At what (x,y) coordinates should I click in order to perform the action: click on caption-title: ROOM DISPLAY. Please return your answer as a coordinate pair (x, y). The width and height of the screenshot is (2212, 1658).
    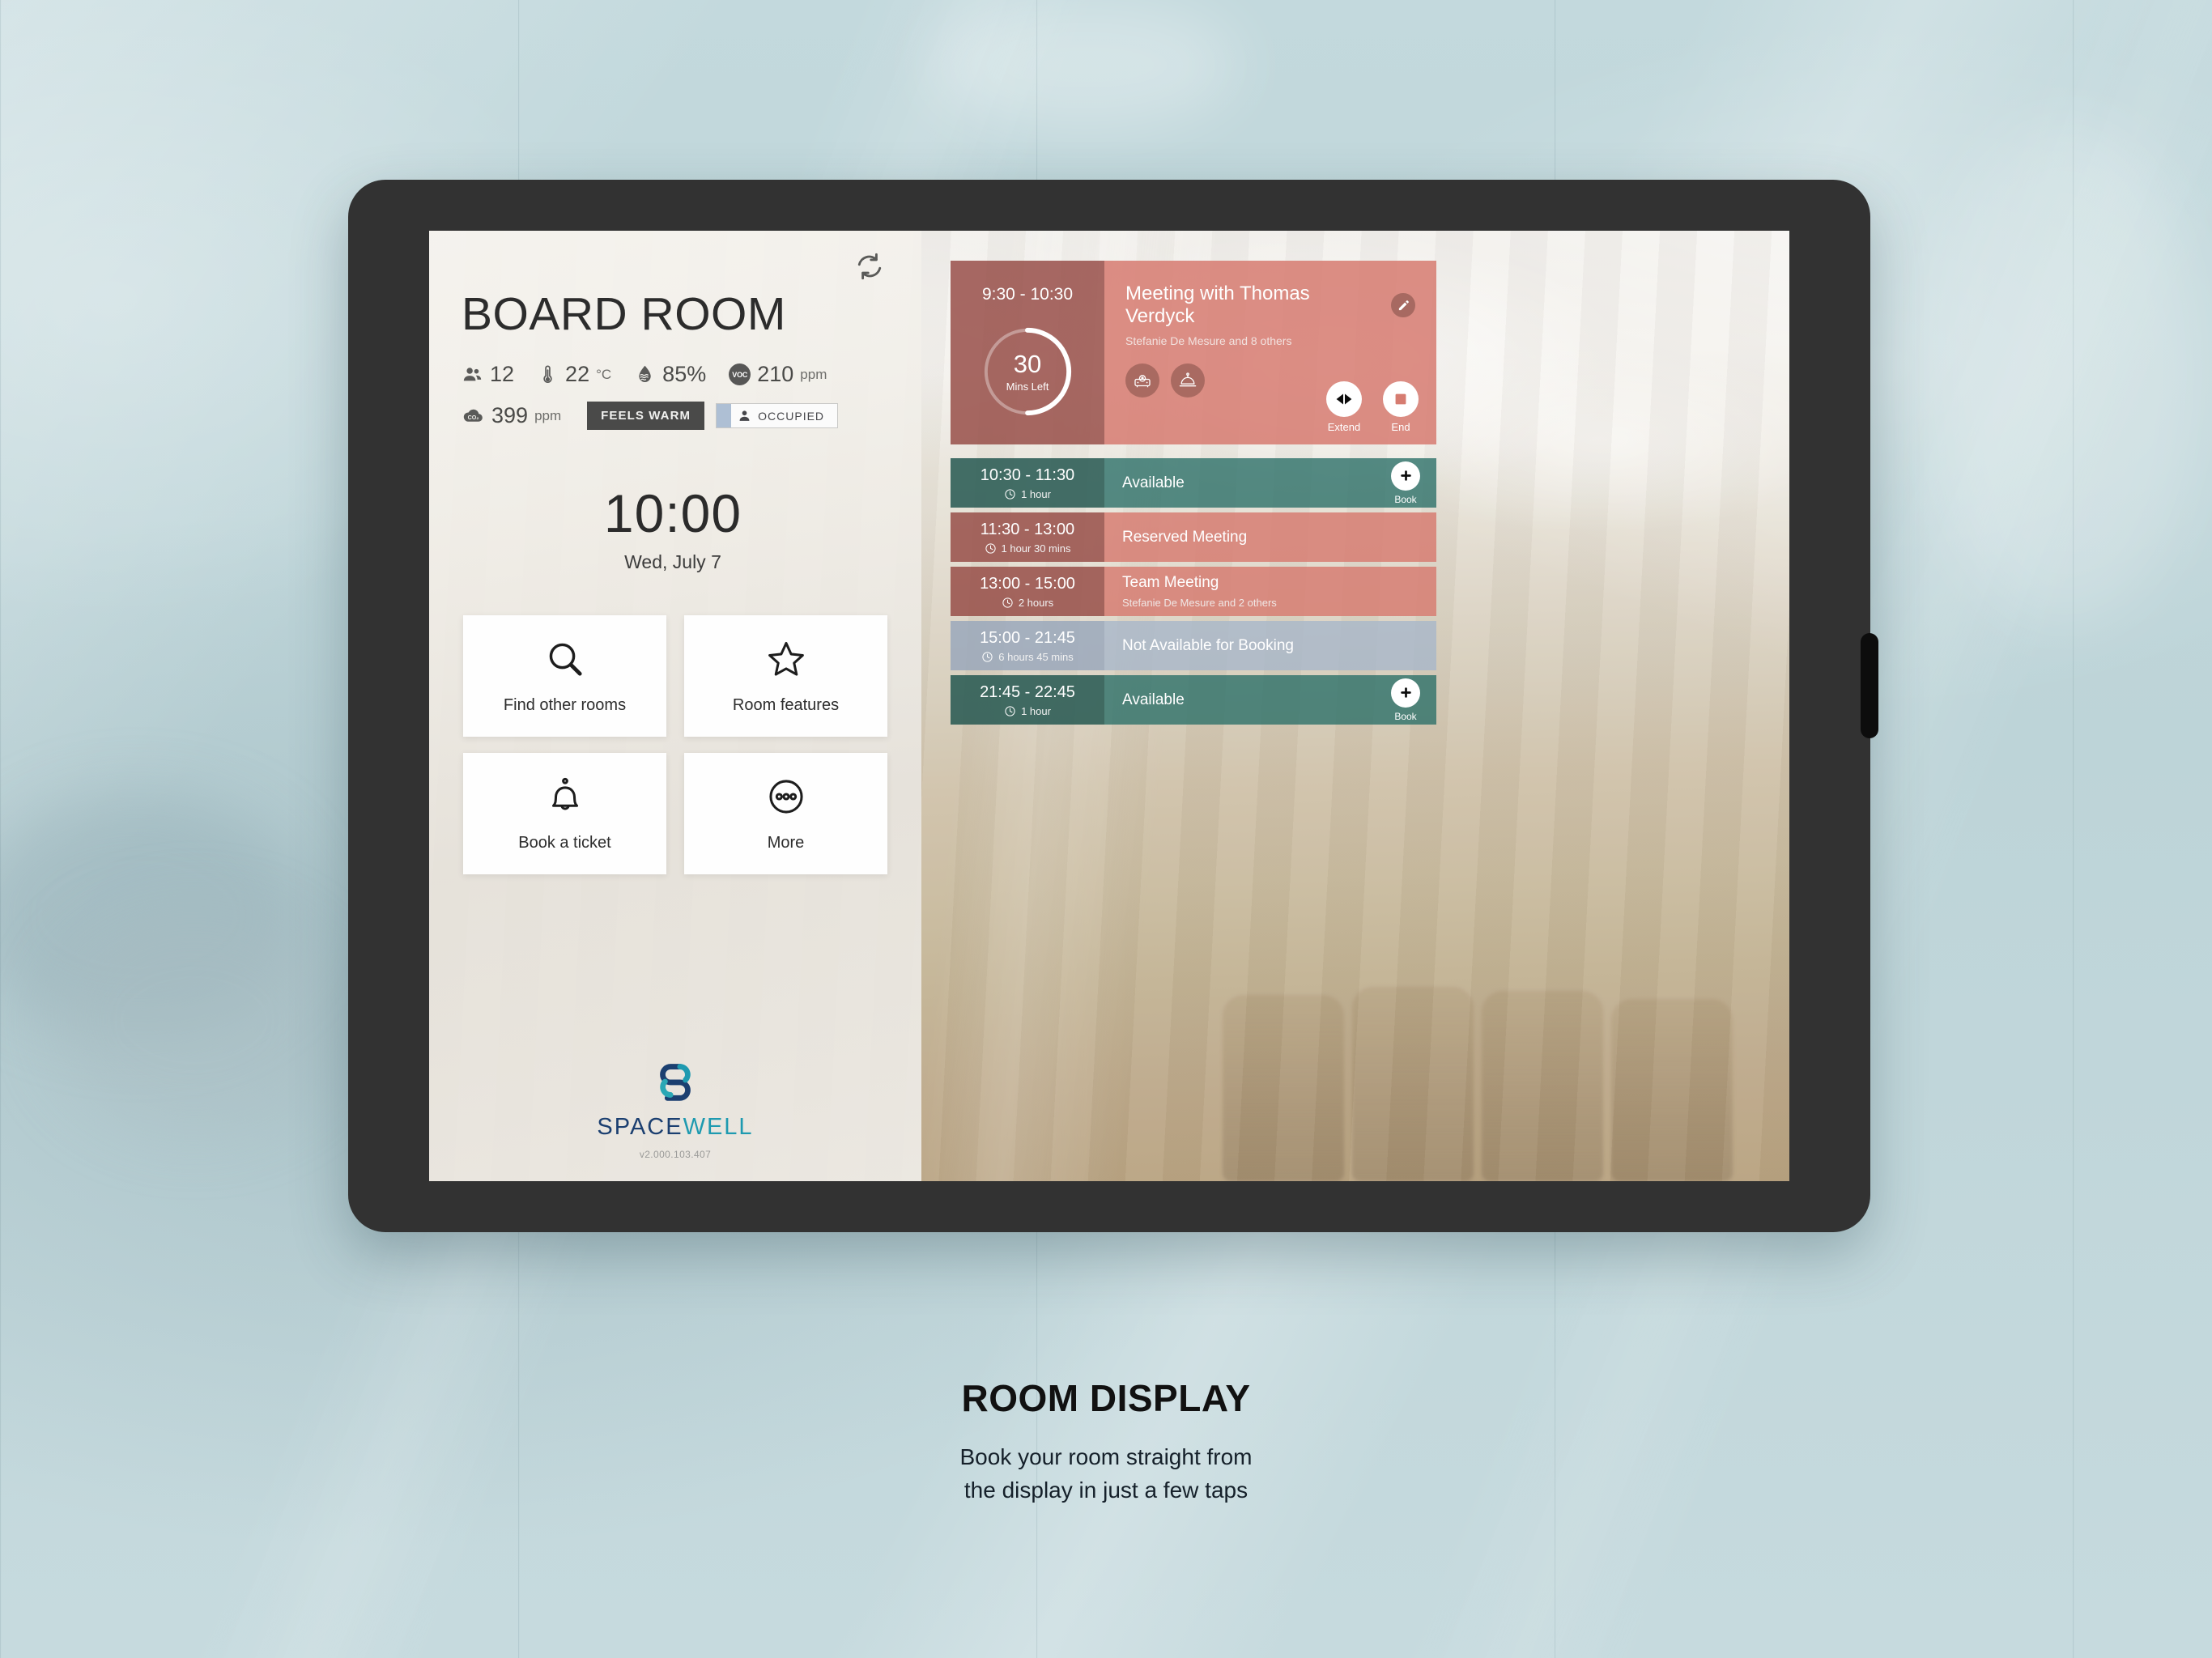
    Looking at the image, I should click on (1106, 1398).